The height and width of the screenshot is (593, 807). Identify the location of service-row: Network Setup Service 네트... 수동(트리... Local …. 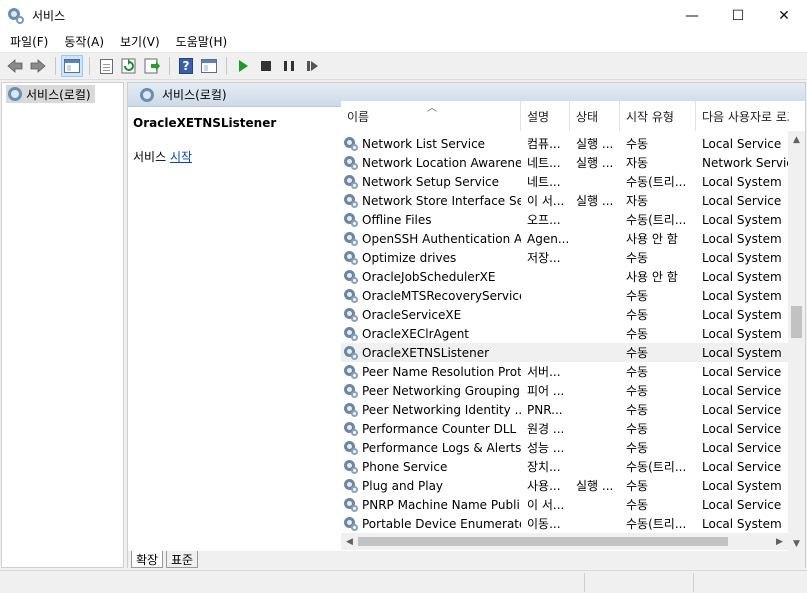
(565, 181).